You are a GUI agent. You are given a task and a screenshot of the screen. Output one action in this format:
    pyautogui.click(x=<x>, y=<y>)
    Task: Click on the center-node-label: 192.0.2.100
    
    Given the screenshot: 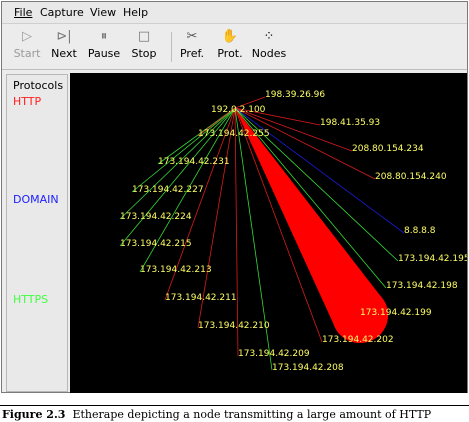 What is the action you would take?
    pyautogui.click(x=238, y=110)
    